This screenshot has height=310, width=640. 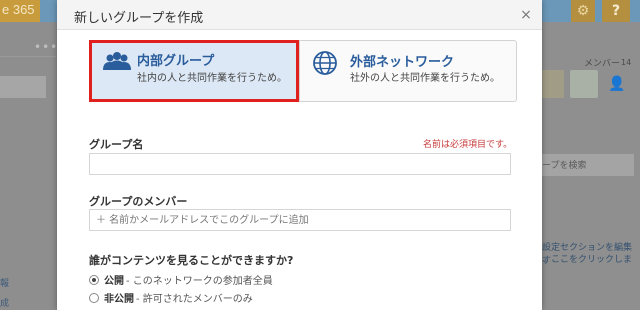 I want to click on visibility-public-option: 公開 - このネットワークの参加者全員, so click(x=181, y=279).